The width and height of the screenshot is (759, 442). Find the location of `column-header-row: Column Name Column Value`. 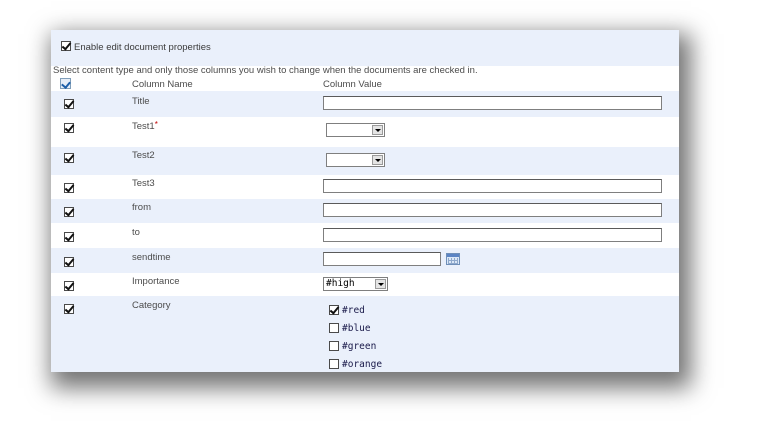

column-header-row: Column Name Column Value is located at coordinates (365, 84).